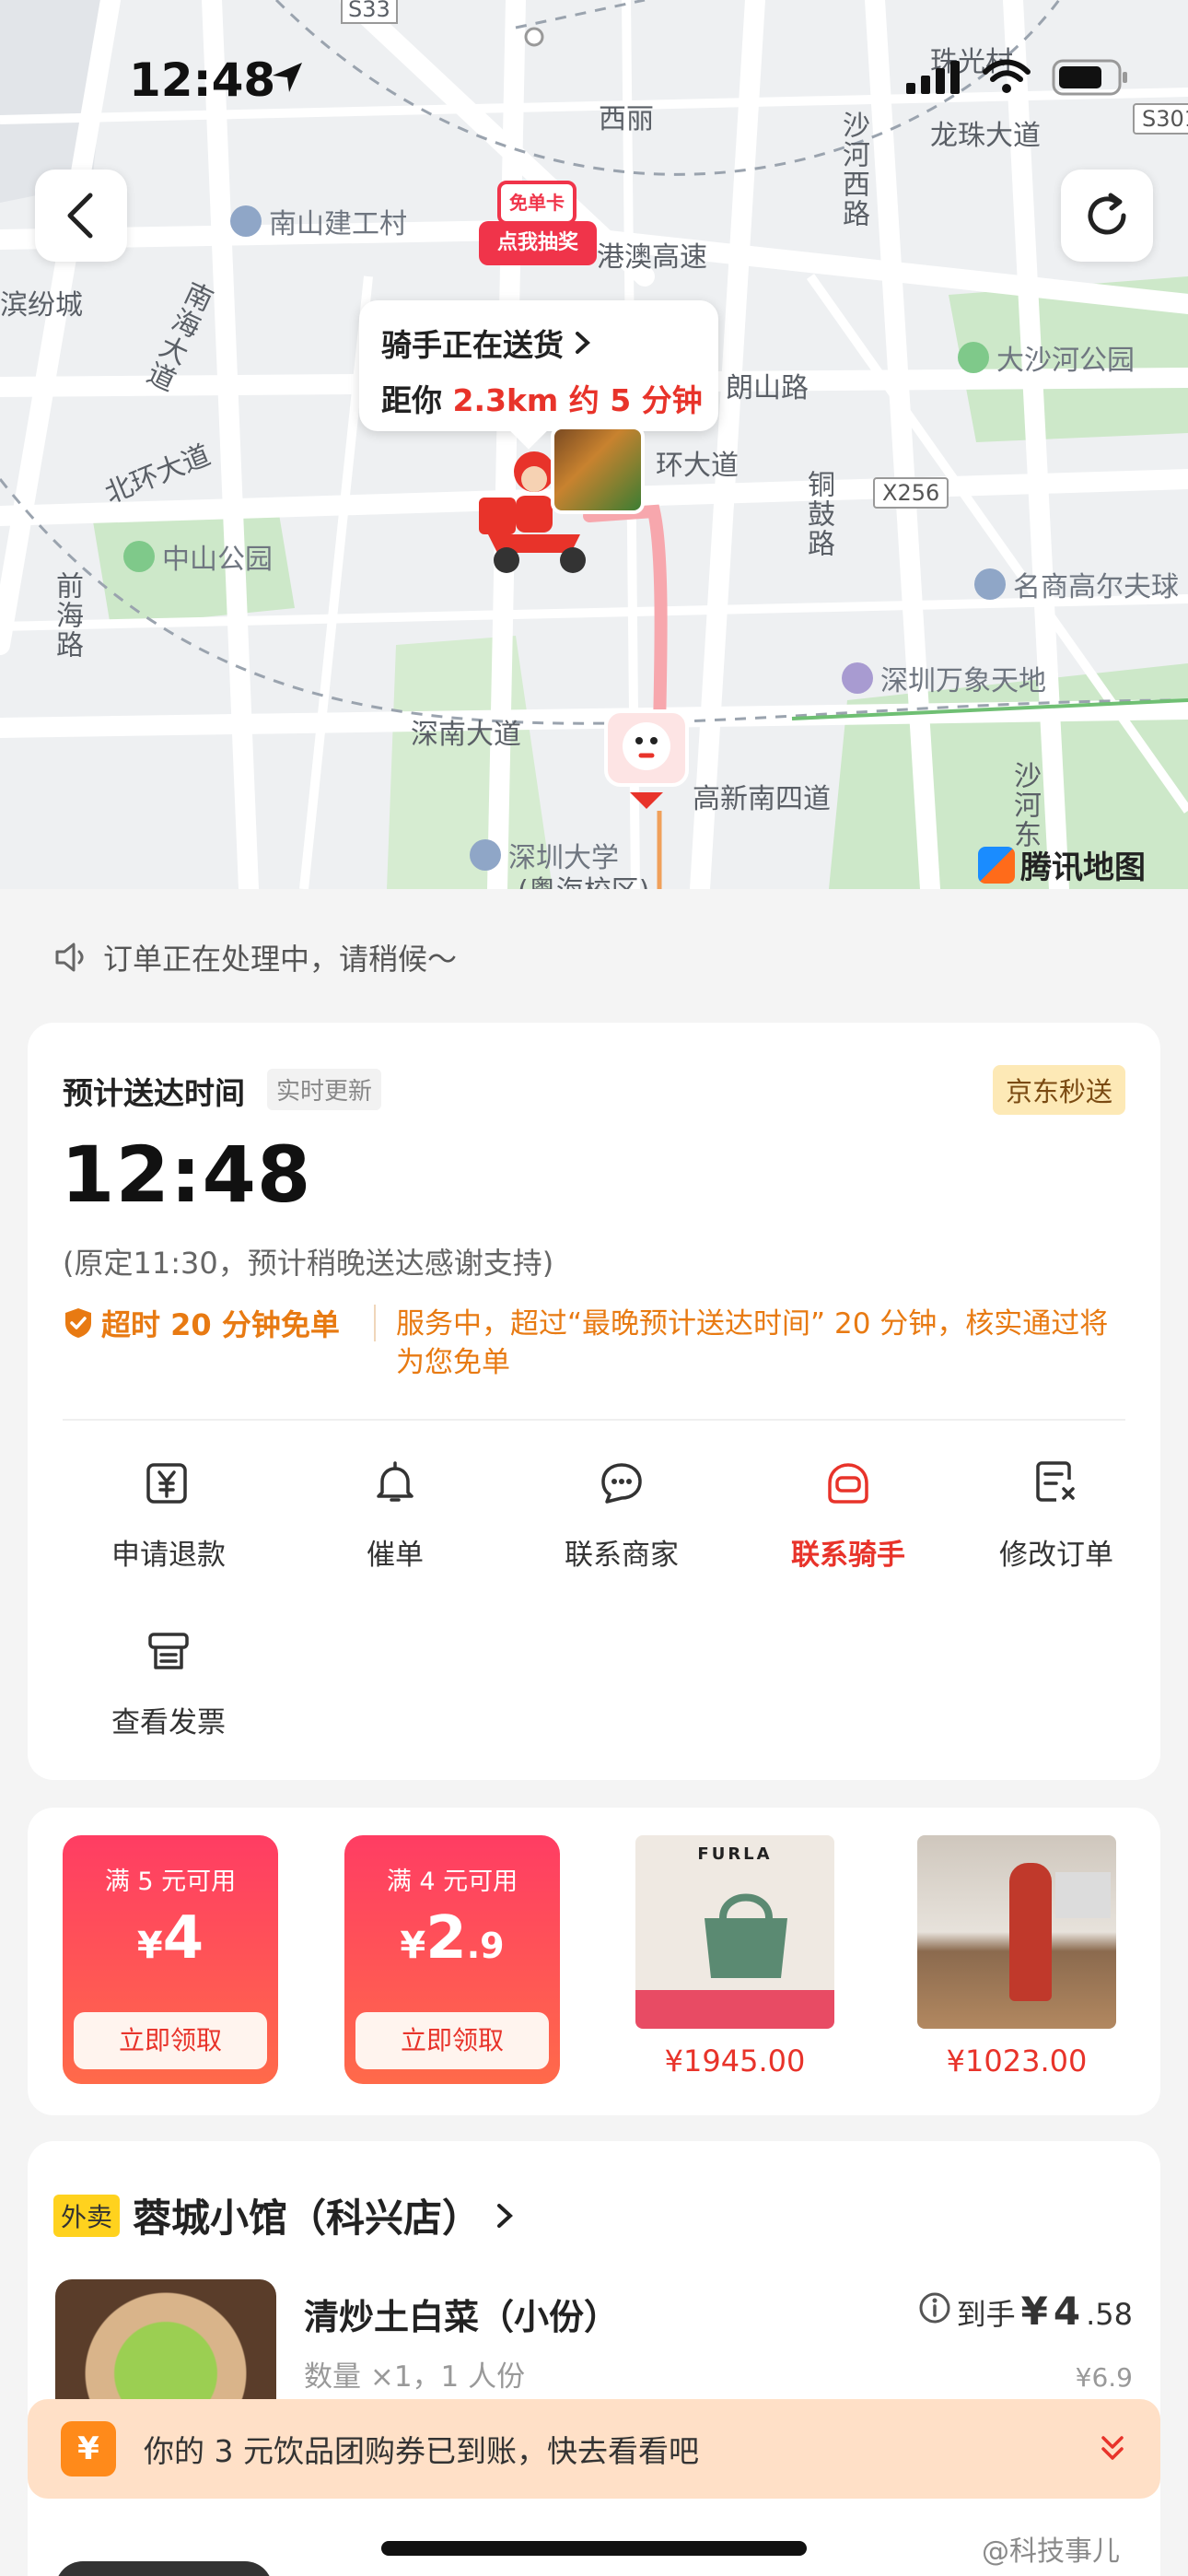  What do you see at coordinates (395, 1555) in the screenshot?
I see `urge-order-label: 催单` at bounding box center [395, 1555].